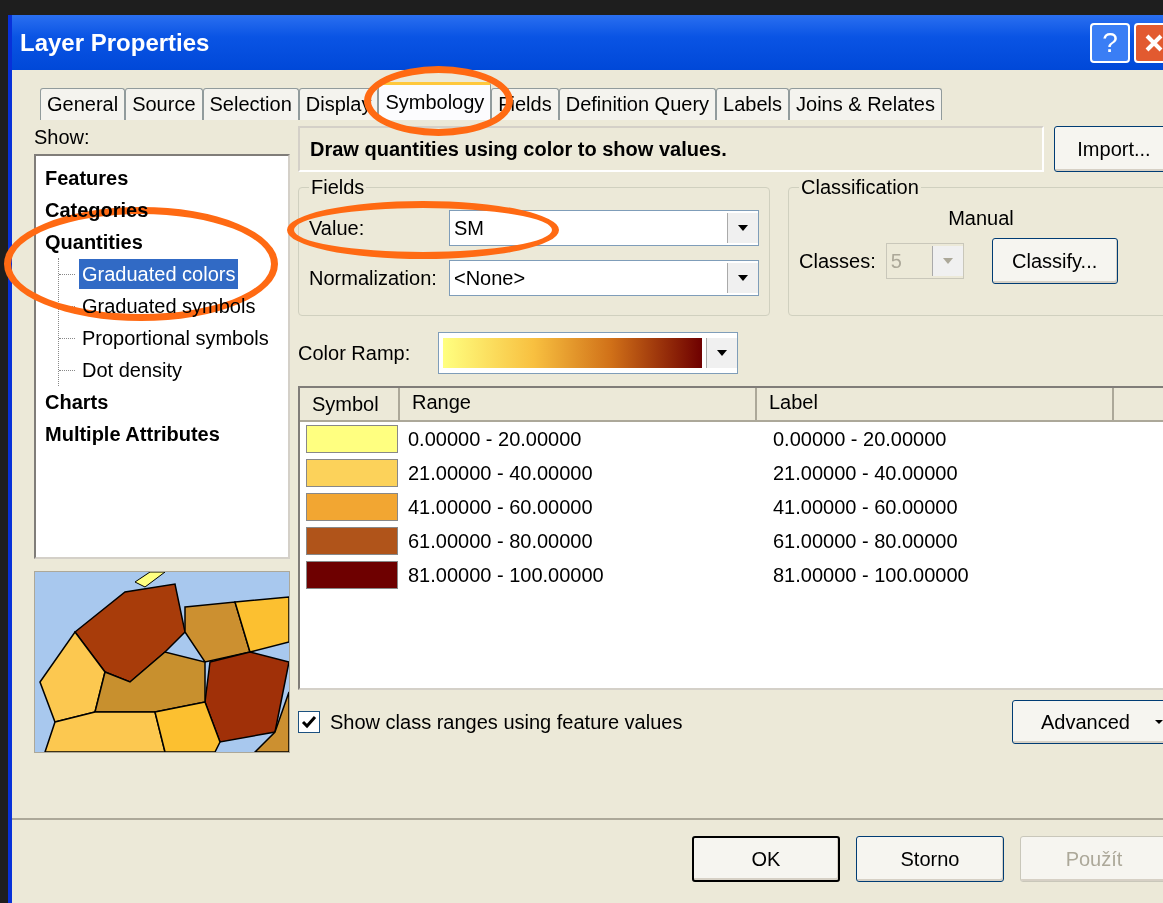  I want to click on normalization-label: Normalization:, so click(373, 278).